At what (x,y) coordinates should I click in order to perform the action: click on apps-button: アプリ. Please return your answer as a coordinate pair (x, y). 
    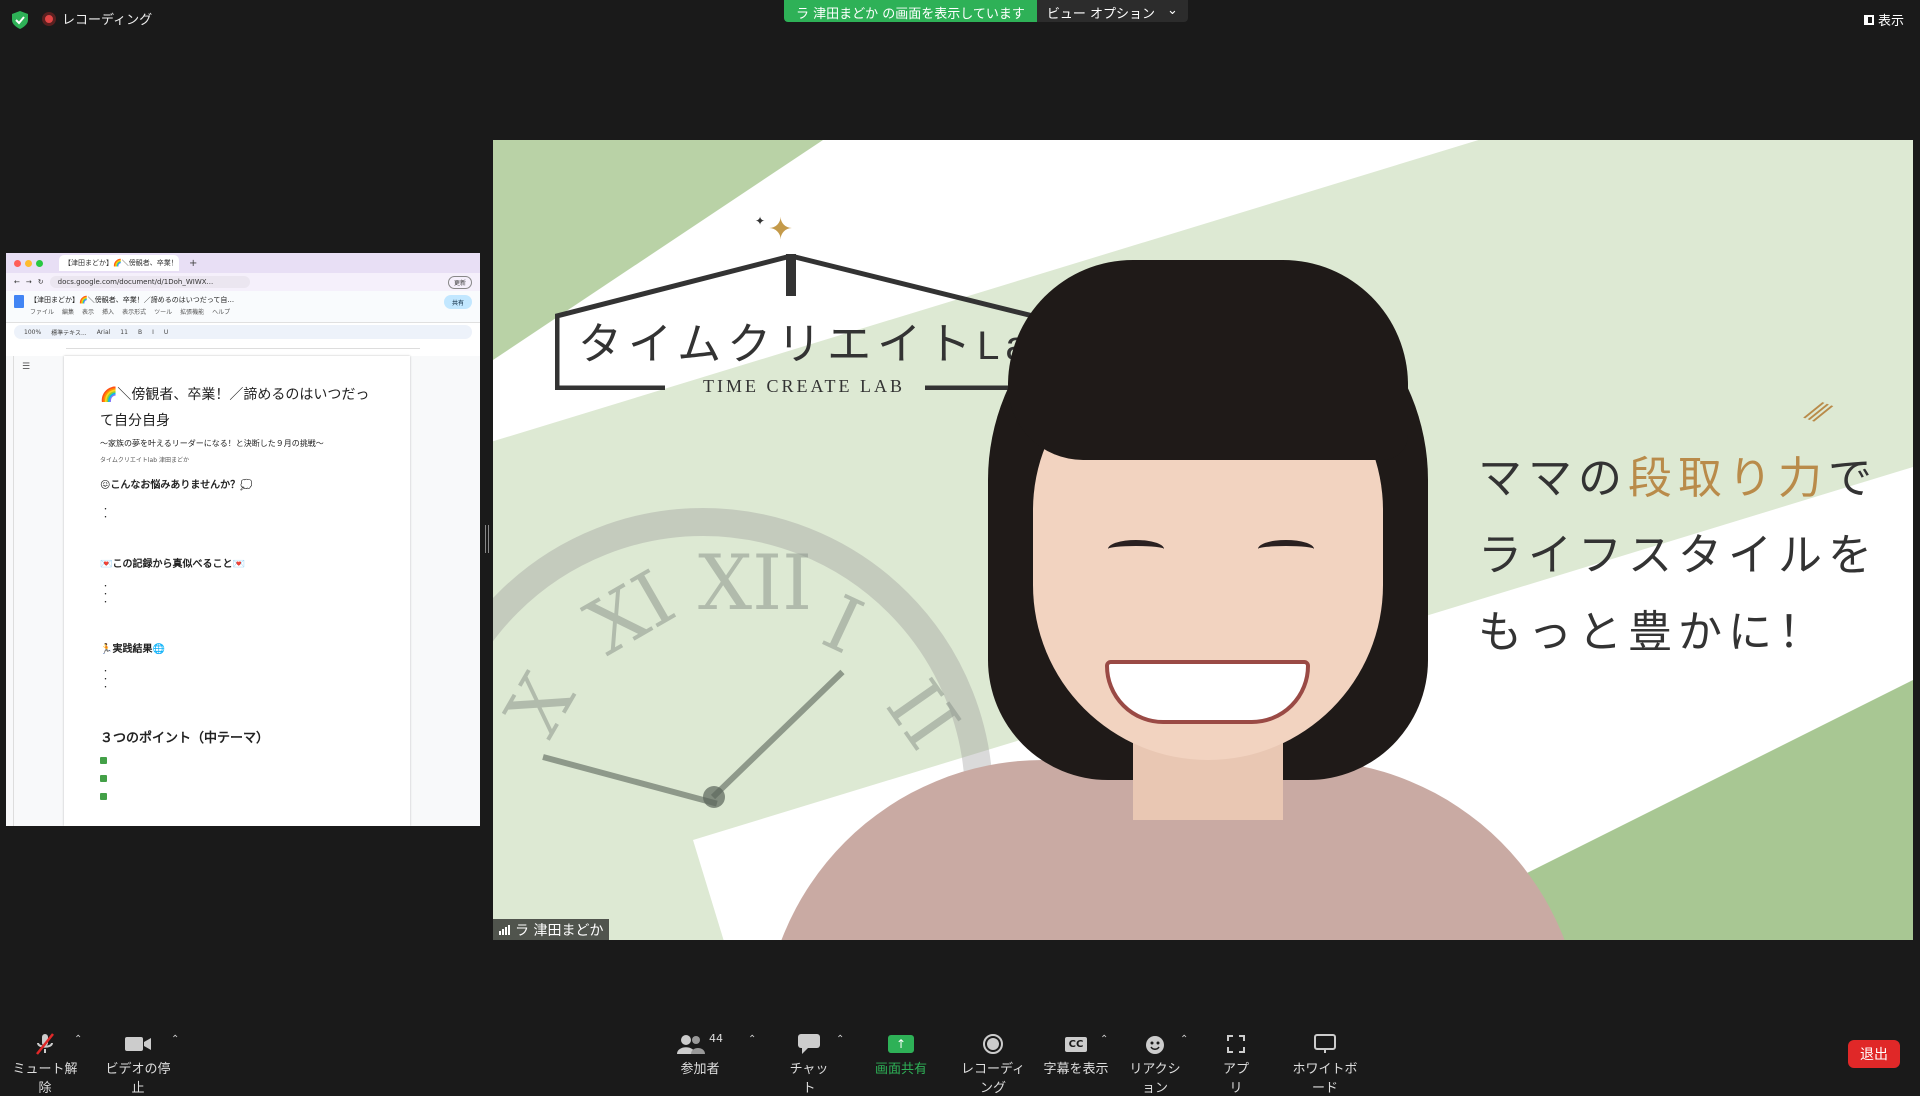
    Looking at the image, I should click on (1236, 1064).